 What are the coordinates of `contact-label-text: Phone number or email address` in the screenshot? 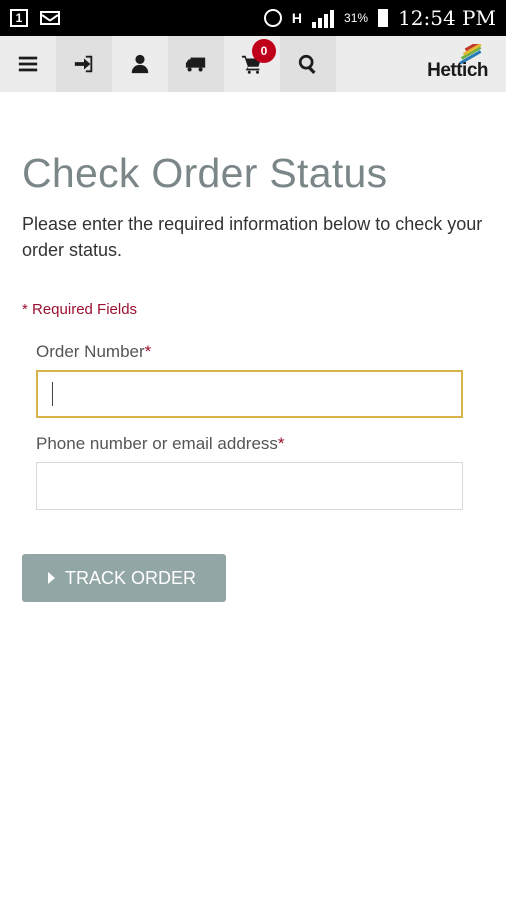 It's located at (157, 443).